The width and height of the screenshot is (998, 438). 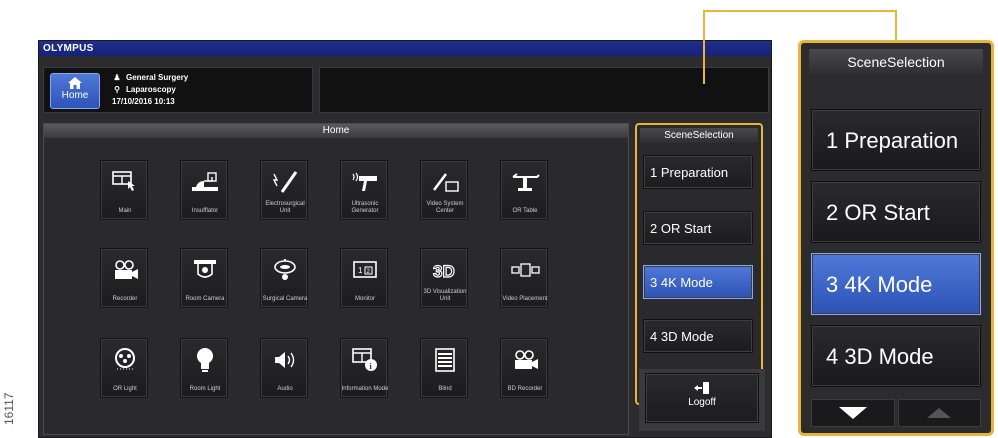 What do you see at coordinates (544, 90) in the screenshot?
I see `message-area` at bounding box center [544, 90].